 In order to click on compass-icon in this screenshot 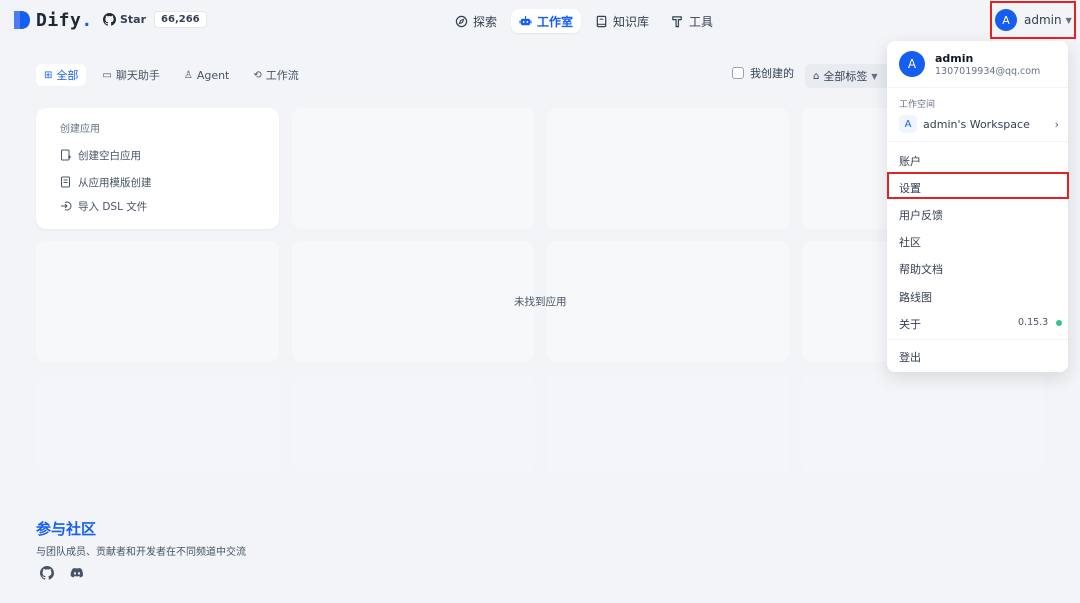, I will do `click(461, 21)`.